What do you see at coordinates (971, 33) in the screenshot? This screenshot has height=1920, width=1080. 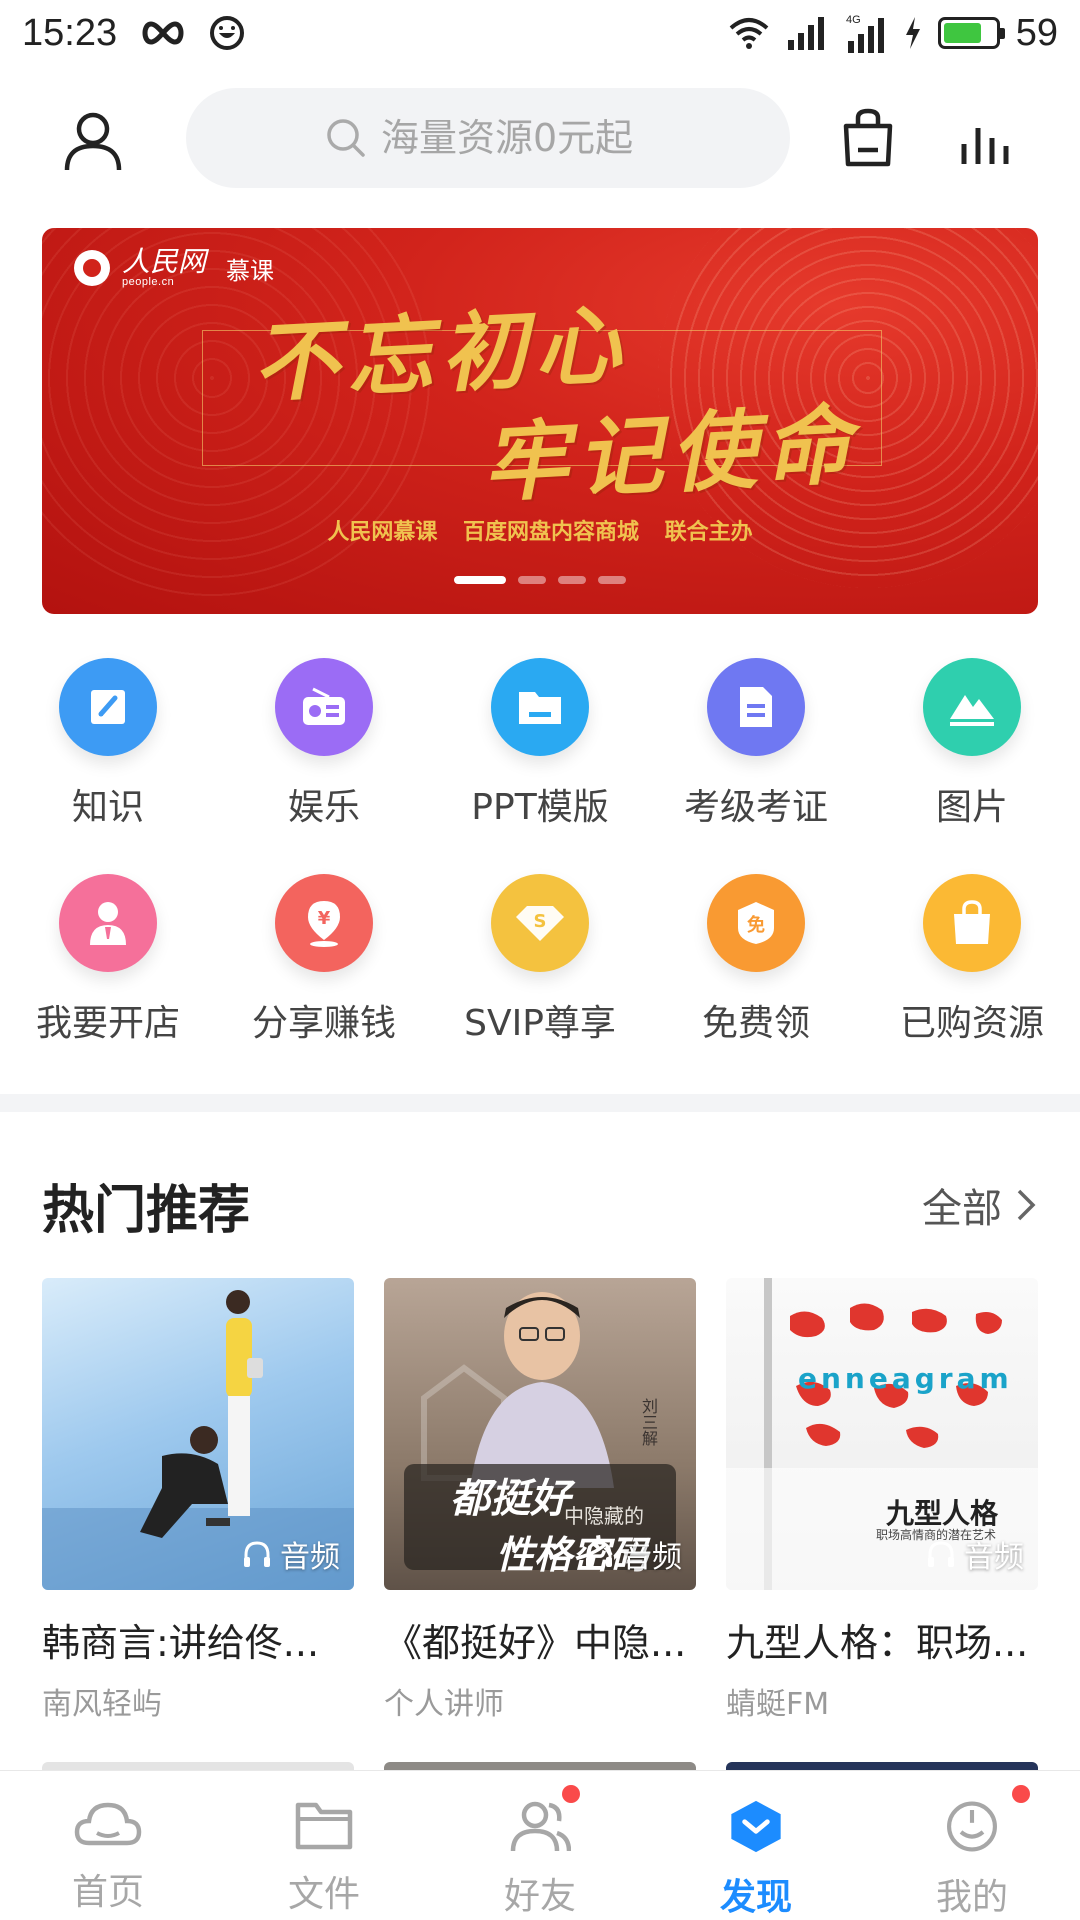 I see `battery-icon` at bounding box center [971, 33].